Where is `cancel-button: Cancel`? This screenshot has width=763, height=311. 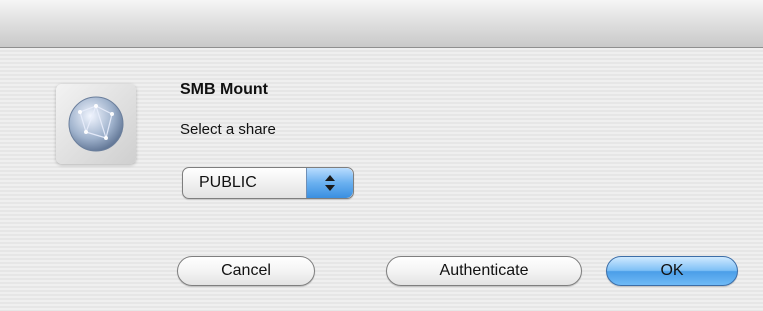 cancel-button: Cancel is located at coordinates (246, 271).